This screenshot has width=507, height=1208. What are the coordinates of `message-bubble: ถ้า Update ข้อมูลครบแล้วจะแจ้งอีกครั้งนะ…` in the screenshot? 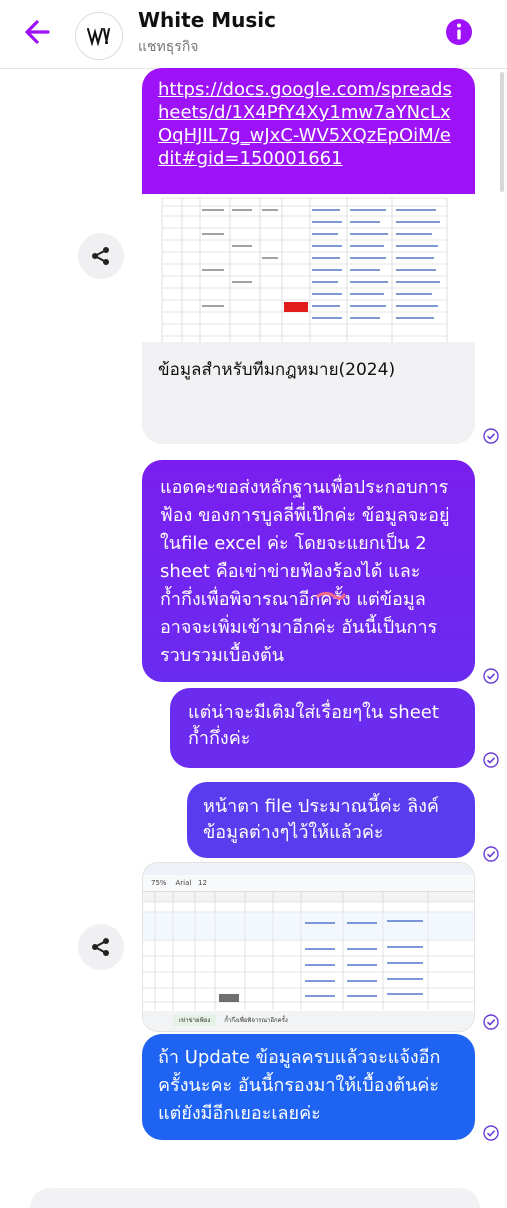 It's located at (308, 1087).